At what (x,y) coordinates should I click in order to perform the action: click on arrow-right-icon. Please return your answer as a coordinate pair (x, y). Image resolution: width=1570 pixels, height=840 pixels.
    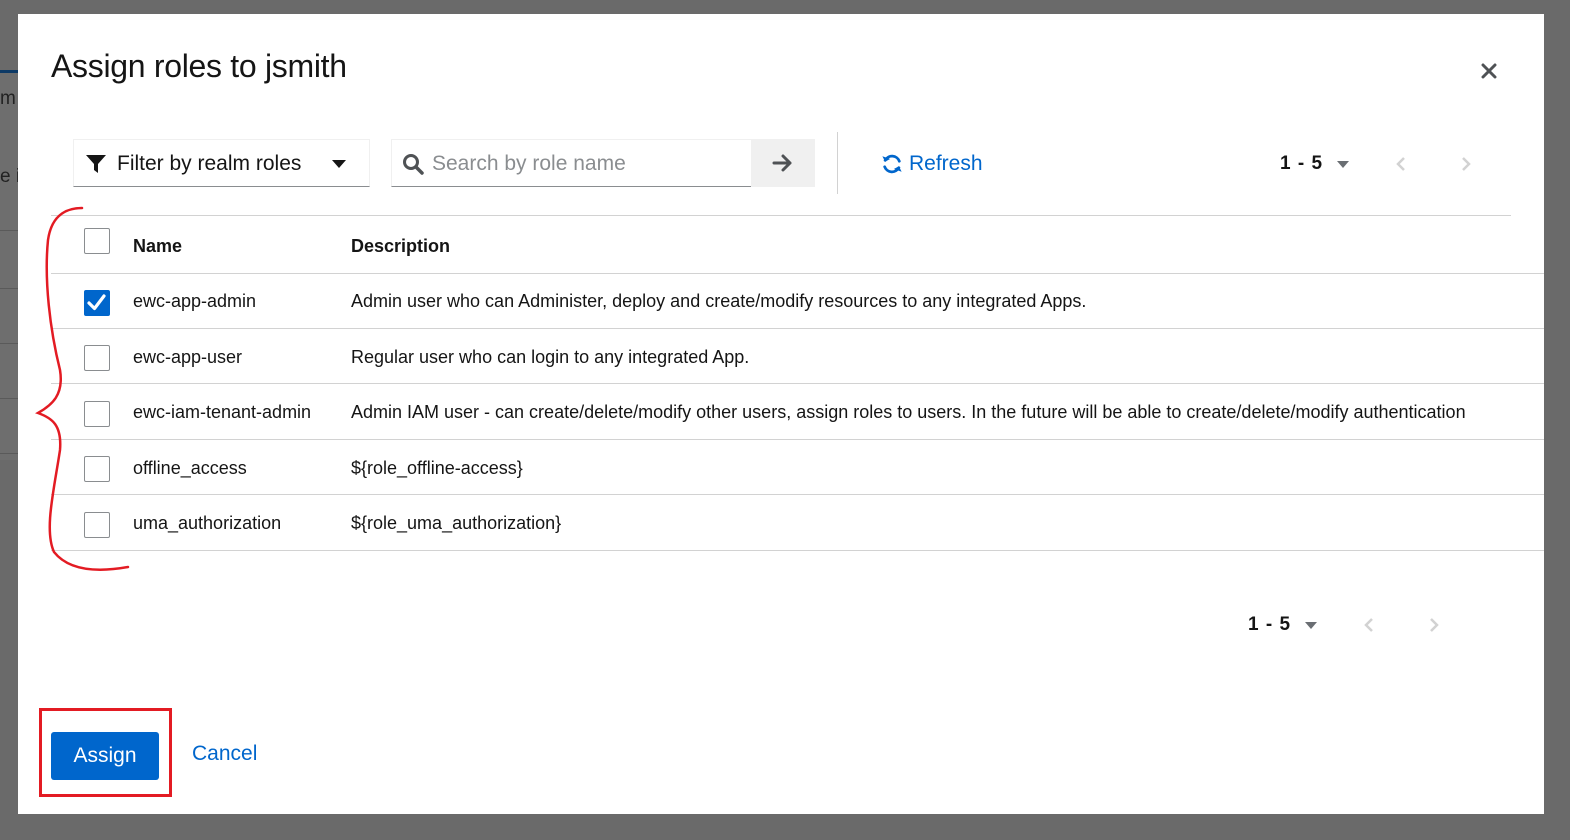
    Looking at the image, I should click on (782, 163).